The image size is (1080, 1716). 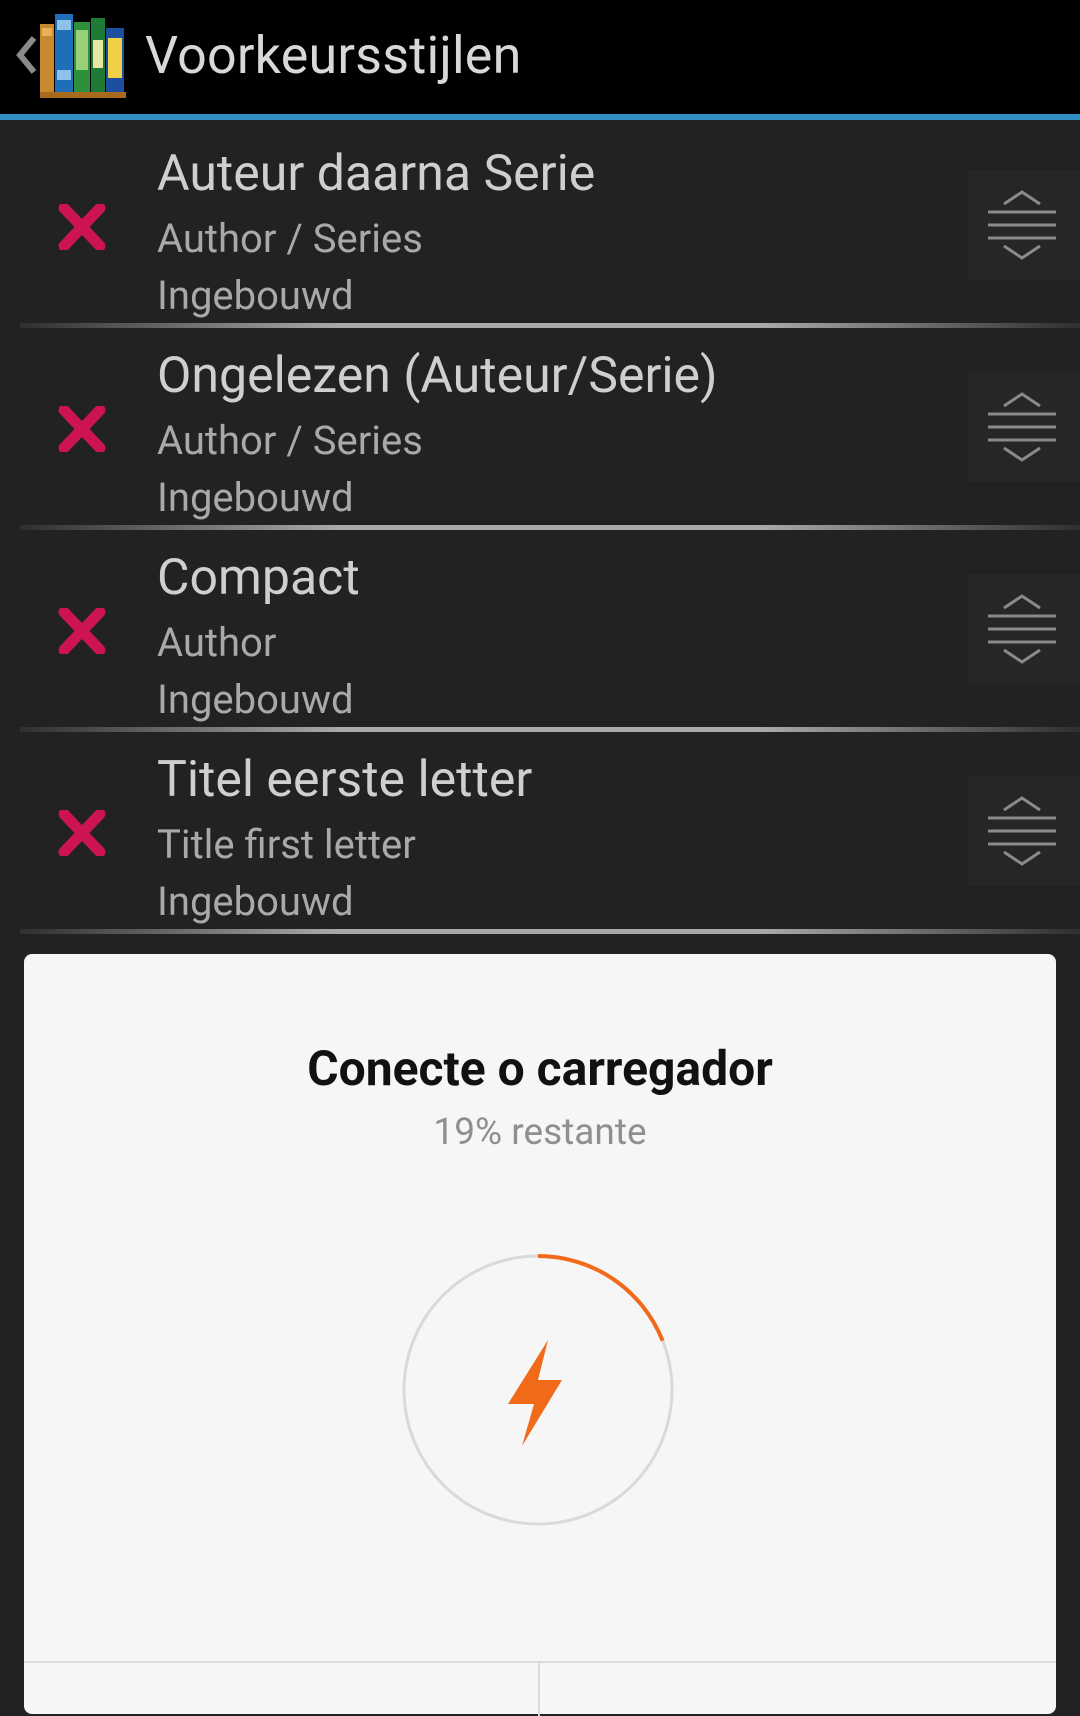 I want to click on divider, so click(x=550, y=931).